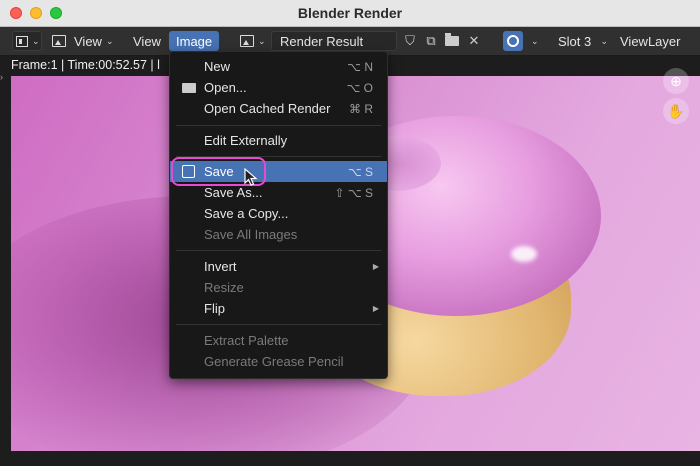 Image resolution: width=700 pixels, height=466 pixels. I want to click on view-mode-button: View ⌄, so click(83, 41).